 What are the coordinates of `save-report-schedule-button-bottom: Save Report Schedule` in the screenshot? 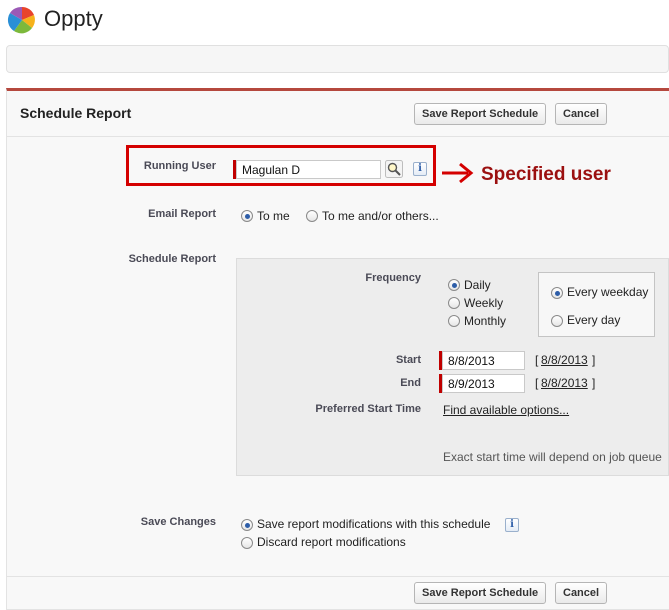 It's located at (480, 593).